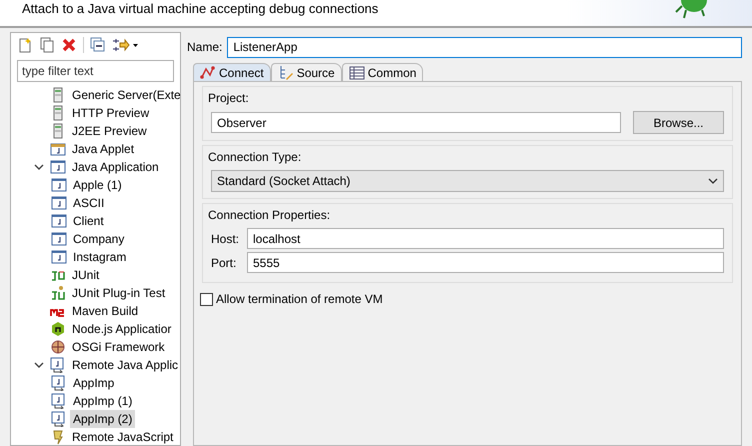 The width and height of the screenshot is (752, 446). What do you see at coordinates (200, 9) in the screenshot?
I see `dialog-description: Attach to a Java virtual machine accepting debug connections` at bounding box center [200, 9].